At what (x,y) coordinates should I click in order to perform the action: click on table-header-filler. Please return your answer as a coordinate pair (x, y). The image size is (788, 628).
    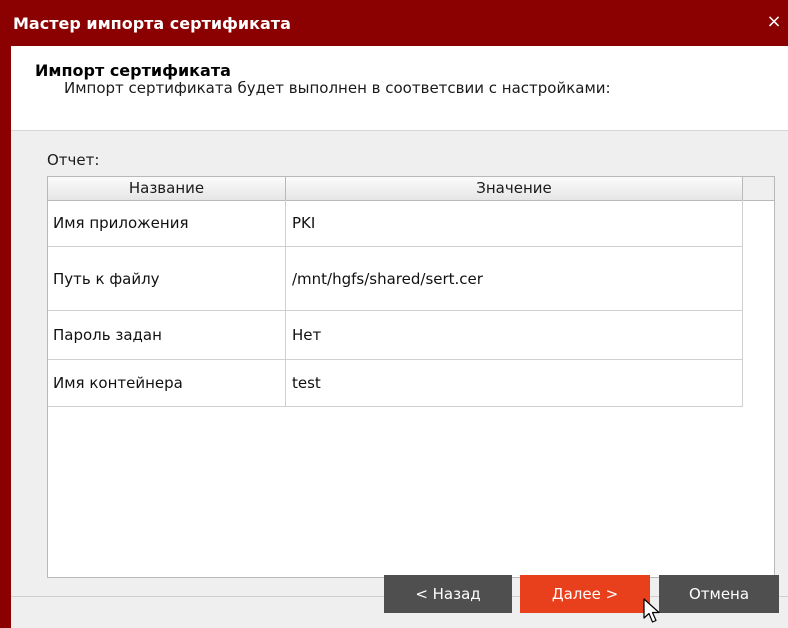
    Looking at the image, I should click on (758, 189).